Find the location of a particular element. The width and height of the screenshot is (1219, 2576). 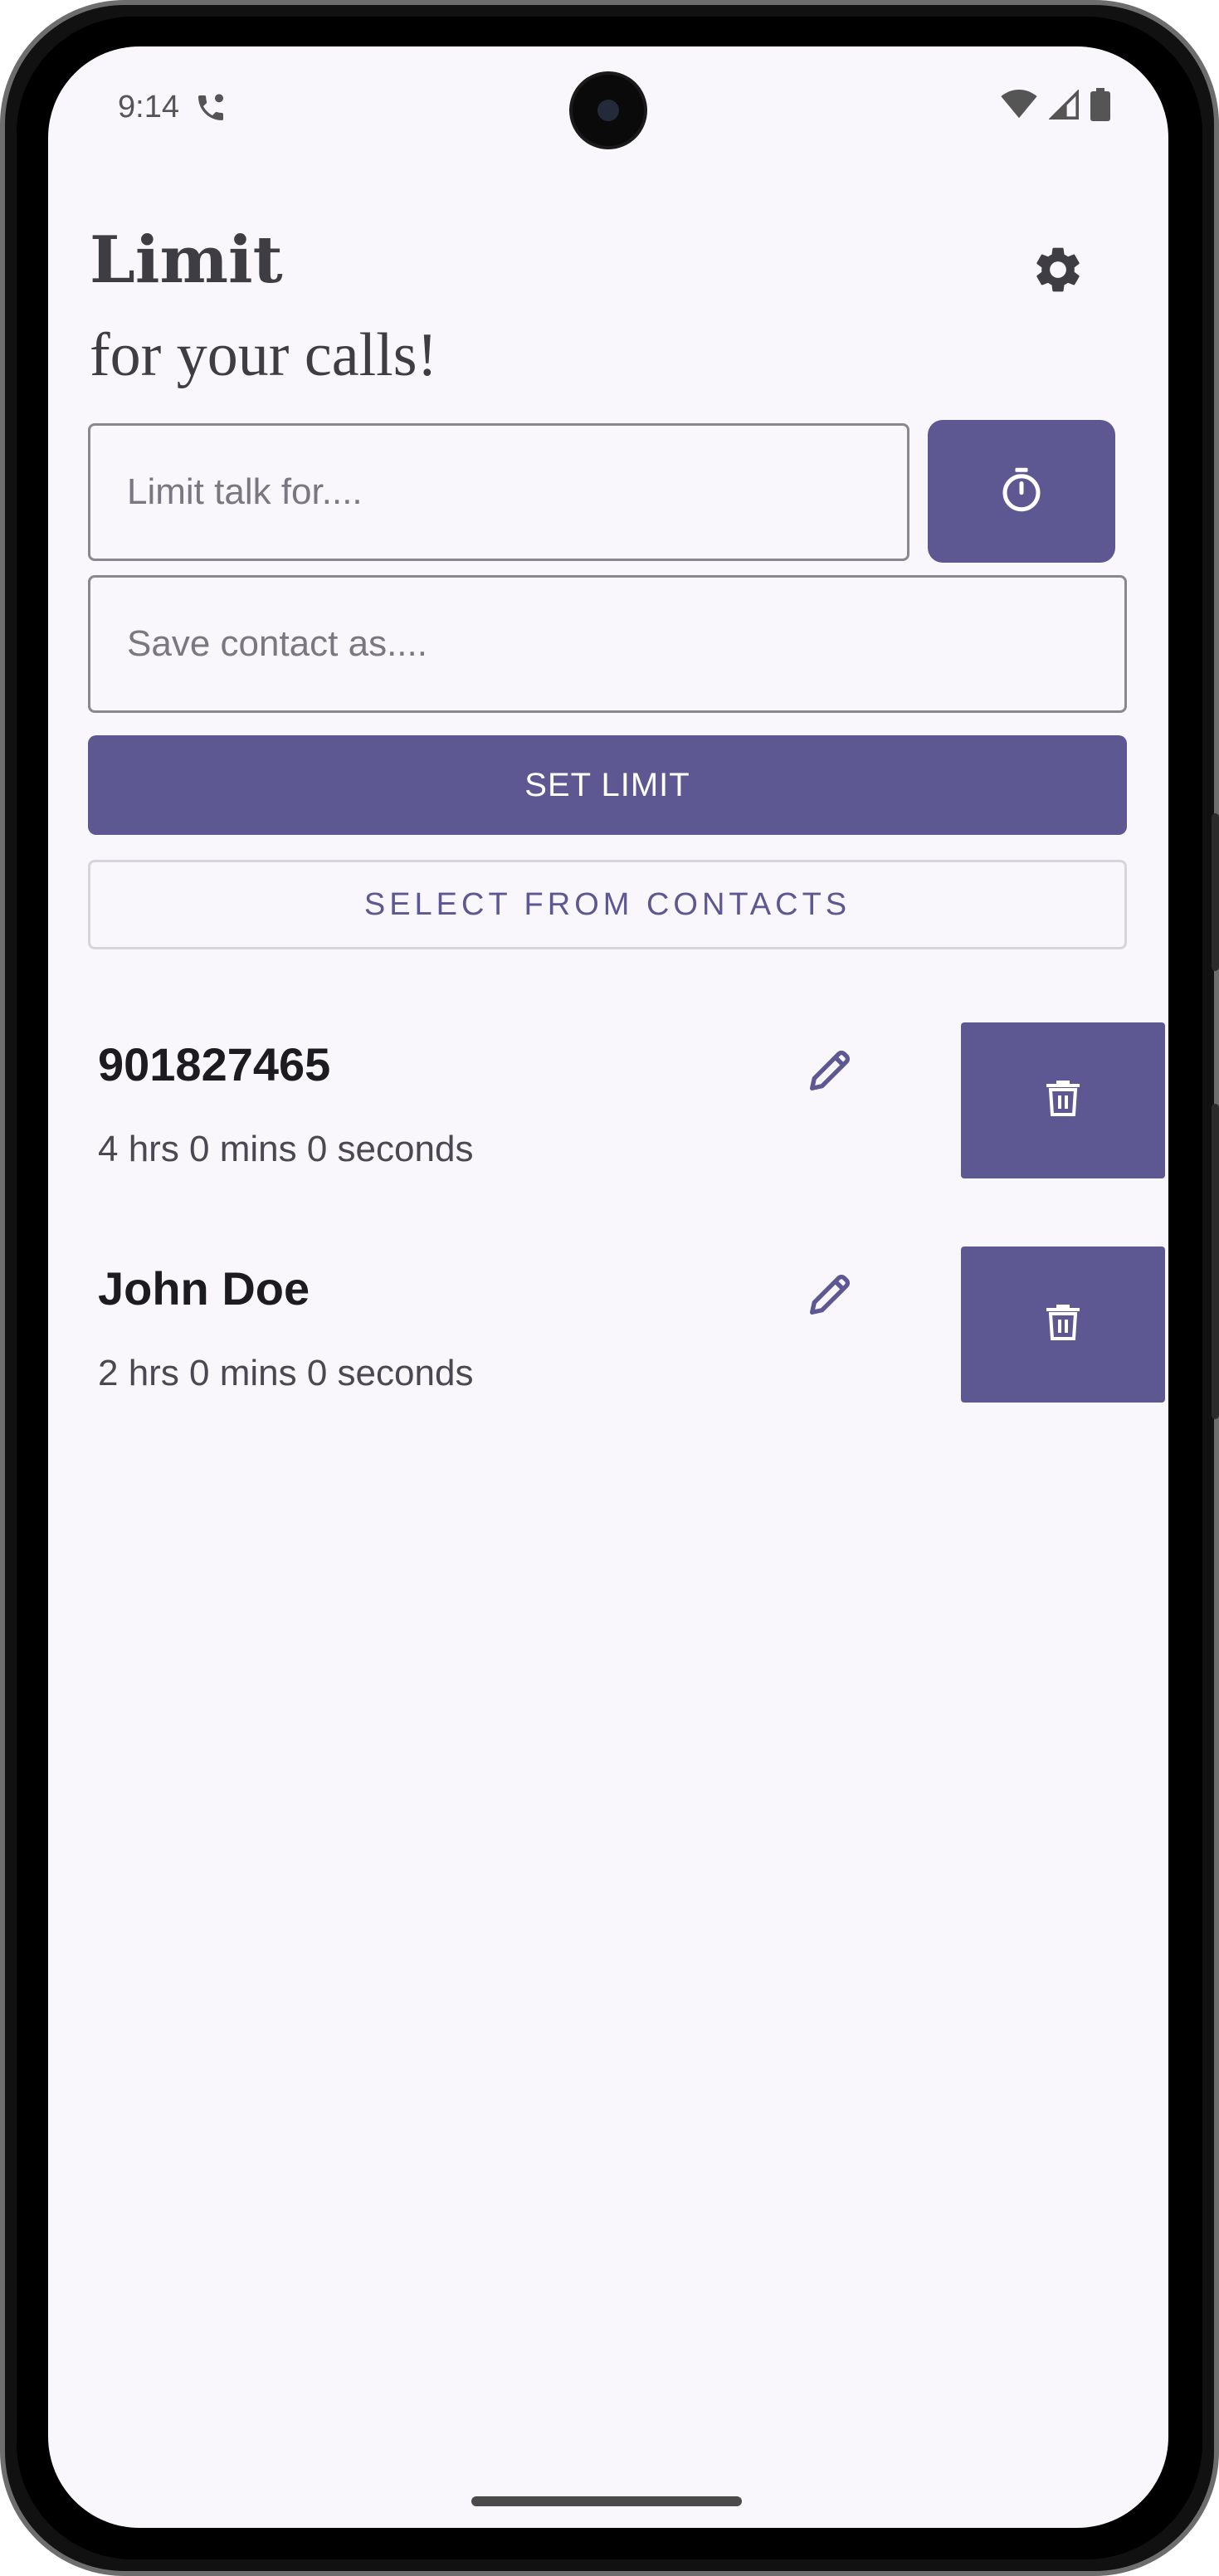

limit-duration-input is located at coordinates (498, 492).